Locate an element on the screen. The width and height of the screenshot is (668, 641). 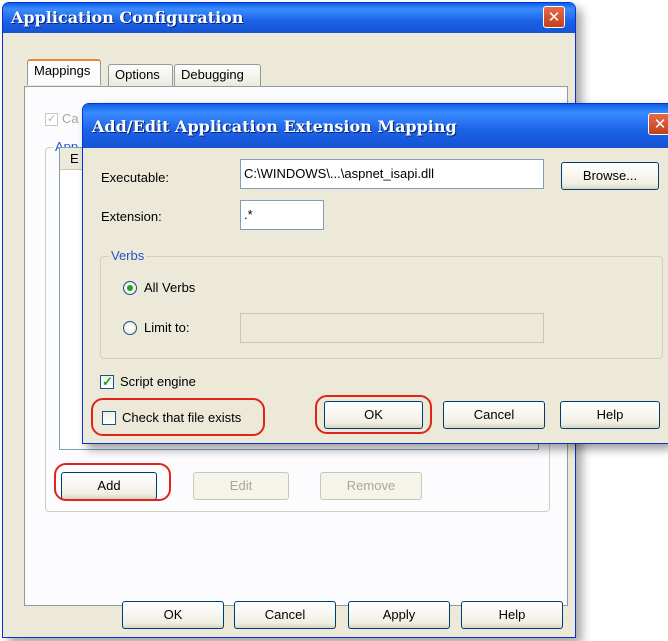
all-verbs-label: All Verbs is located at coordinates (170, 287).